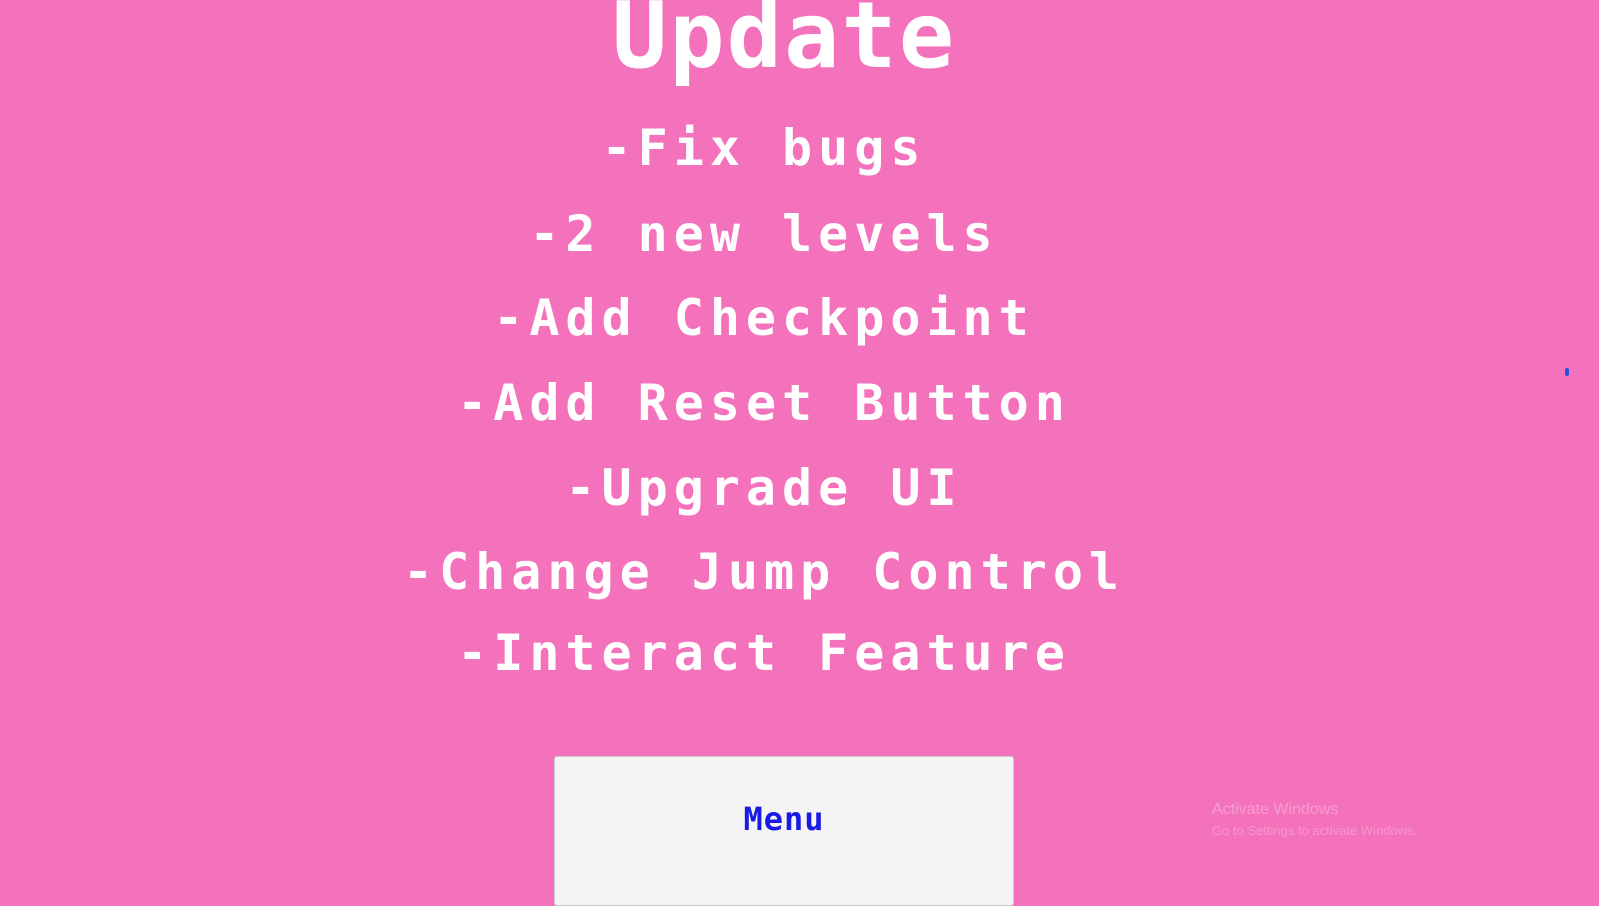 Image resolution: width=1599 pixels, height=906 pixels. What do you see at coordinates (764, 403) in the screenshot?
I see `update-item-reset-button: -Add Reset Button` at bounding box center [764, 403].